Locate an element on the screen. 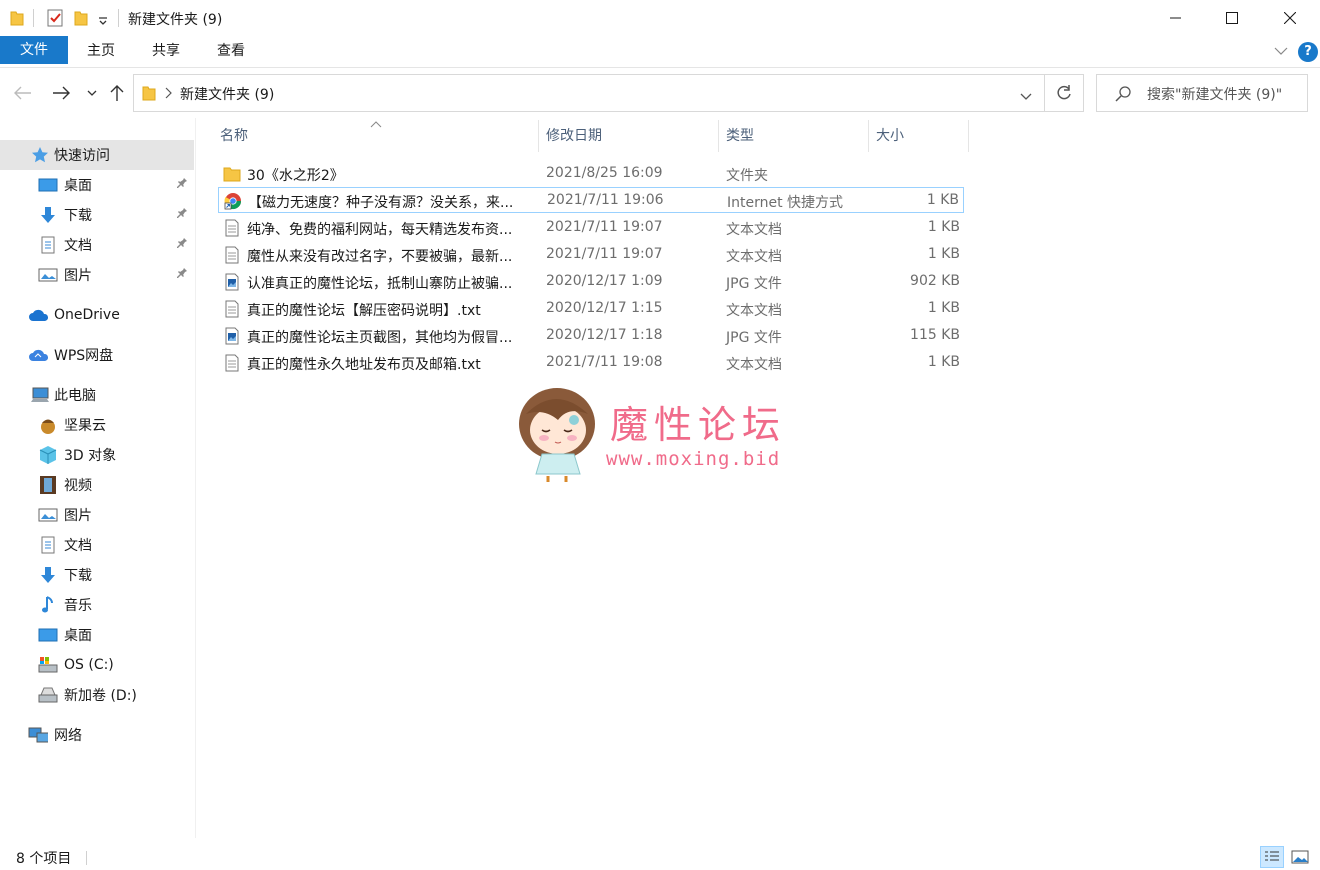 The height and width of the screenshot is (870, 1320). sidebar-item-label: 网络 is located at coordinates (68, 736).